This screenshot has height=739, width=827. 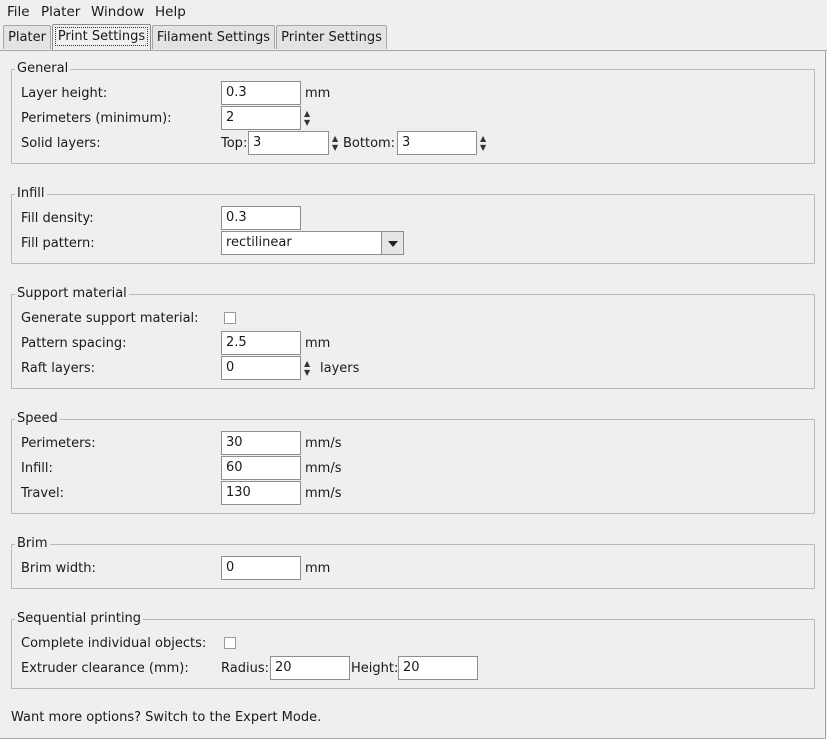 I want to click on layer-height-unit: mm, so click(x=318, y=93).